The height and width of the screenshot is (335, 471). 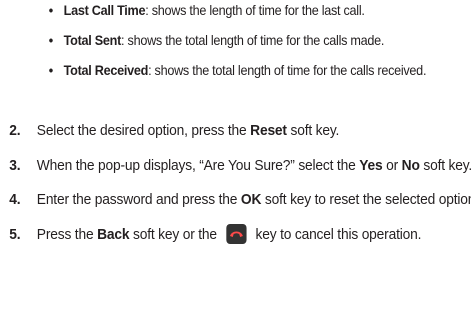 What do you see at coordinates (175, 234) in the screenshot?
I see `step-text: soft key or the` at bounding box center [175, 234].